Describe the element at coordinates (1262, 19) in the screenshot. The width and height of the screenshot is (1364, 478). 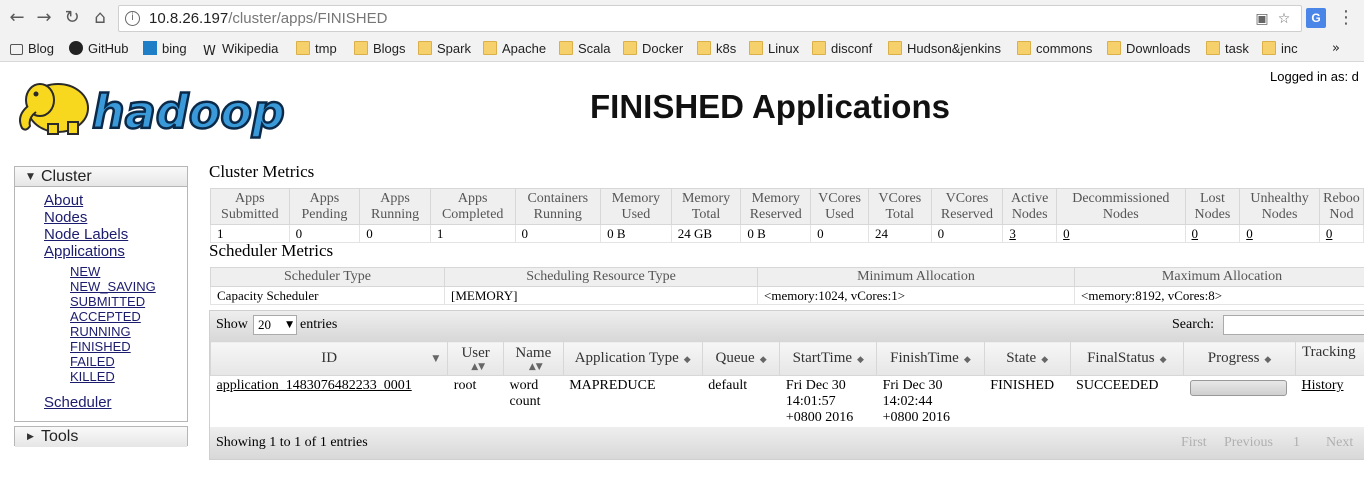
I see `translate-icon: ▣` at that location.